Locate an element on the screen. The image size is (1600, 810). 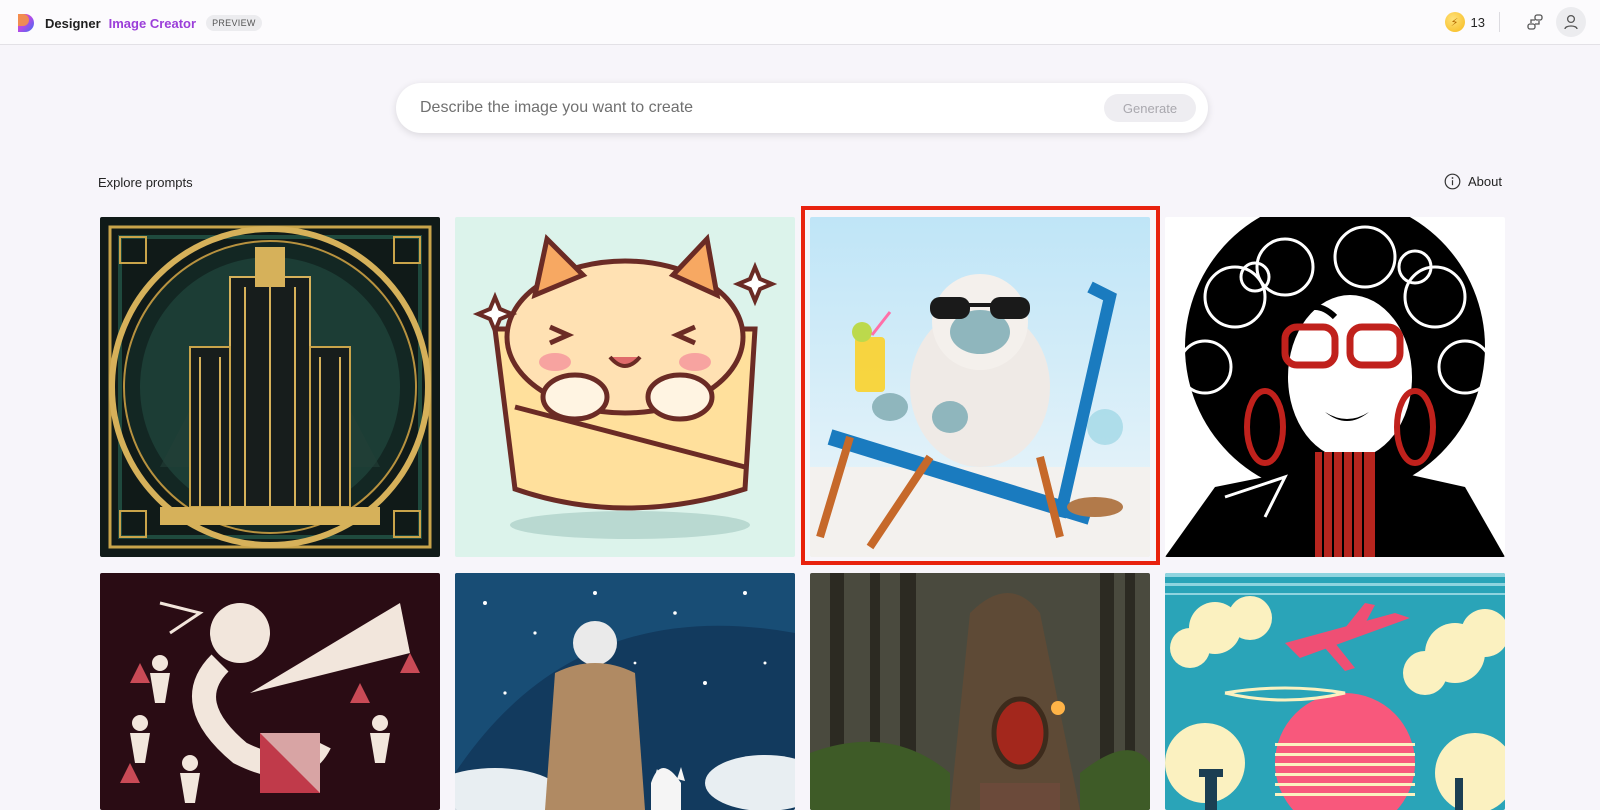
brand-name: Designer is located at coordinates (73, 23).